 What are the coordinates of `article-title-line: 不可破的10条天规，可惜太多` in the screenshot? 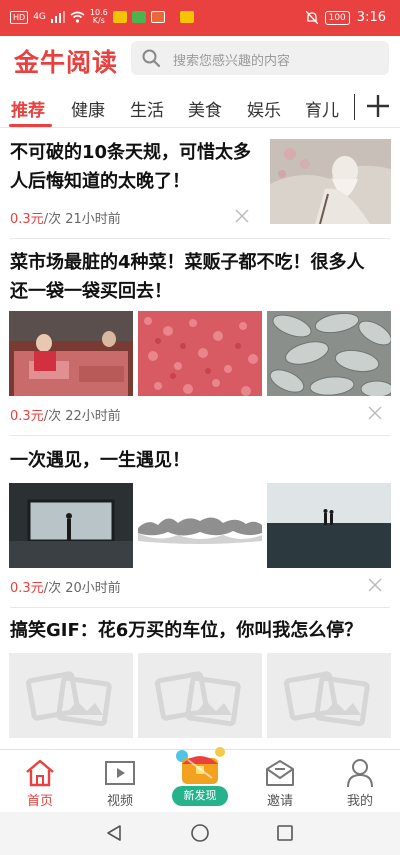 It's located at (131, 152).